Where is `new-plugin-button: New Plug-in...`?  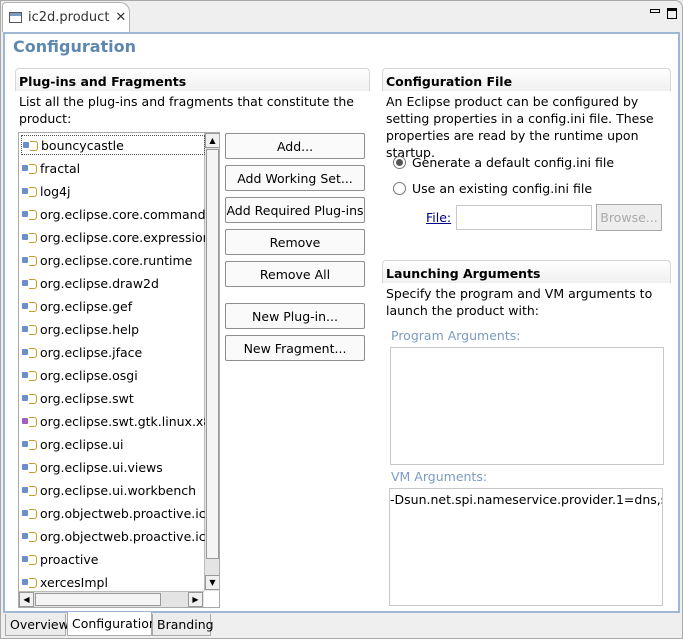 new-plugin-button: New Plug-in... is located at coordinates (295, 316).